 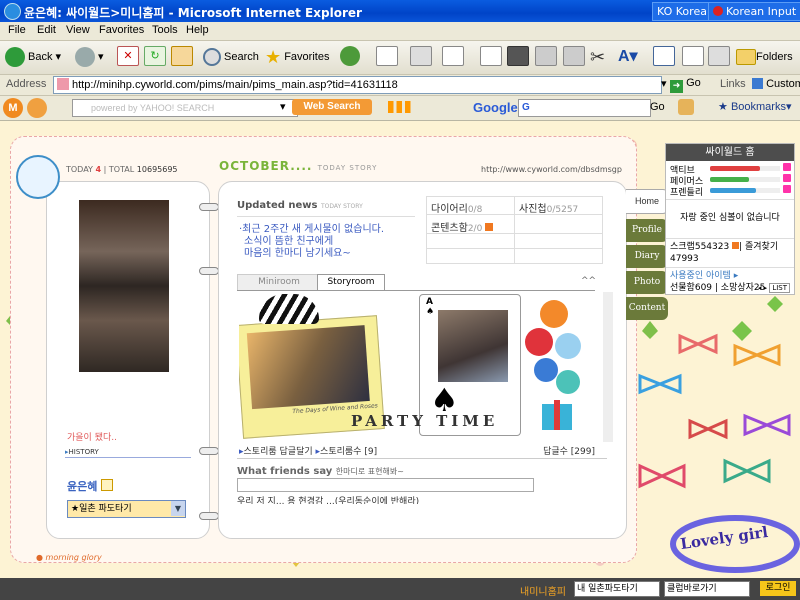 I want to click on comment-input, so click(x=385, y=485).